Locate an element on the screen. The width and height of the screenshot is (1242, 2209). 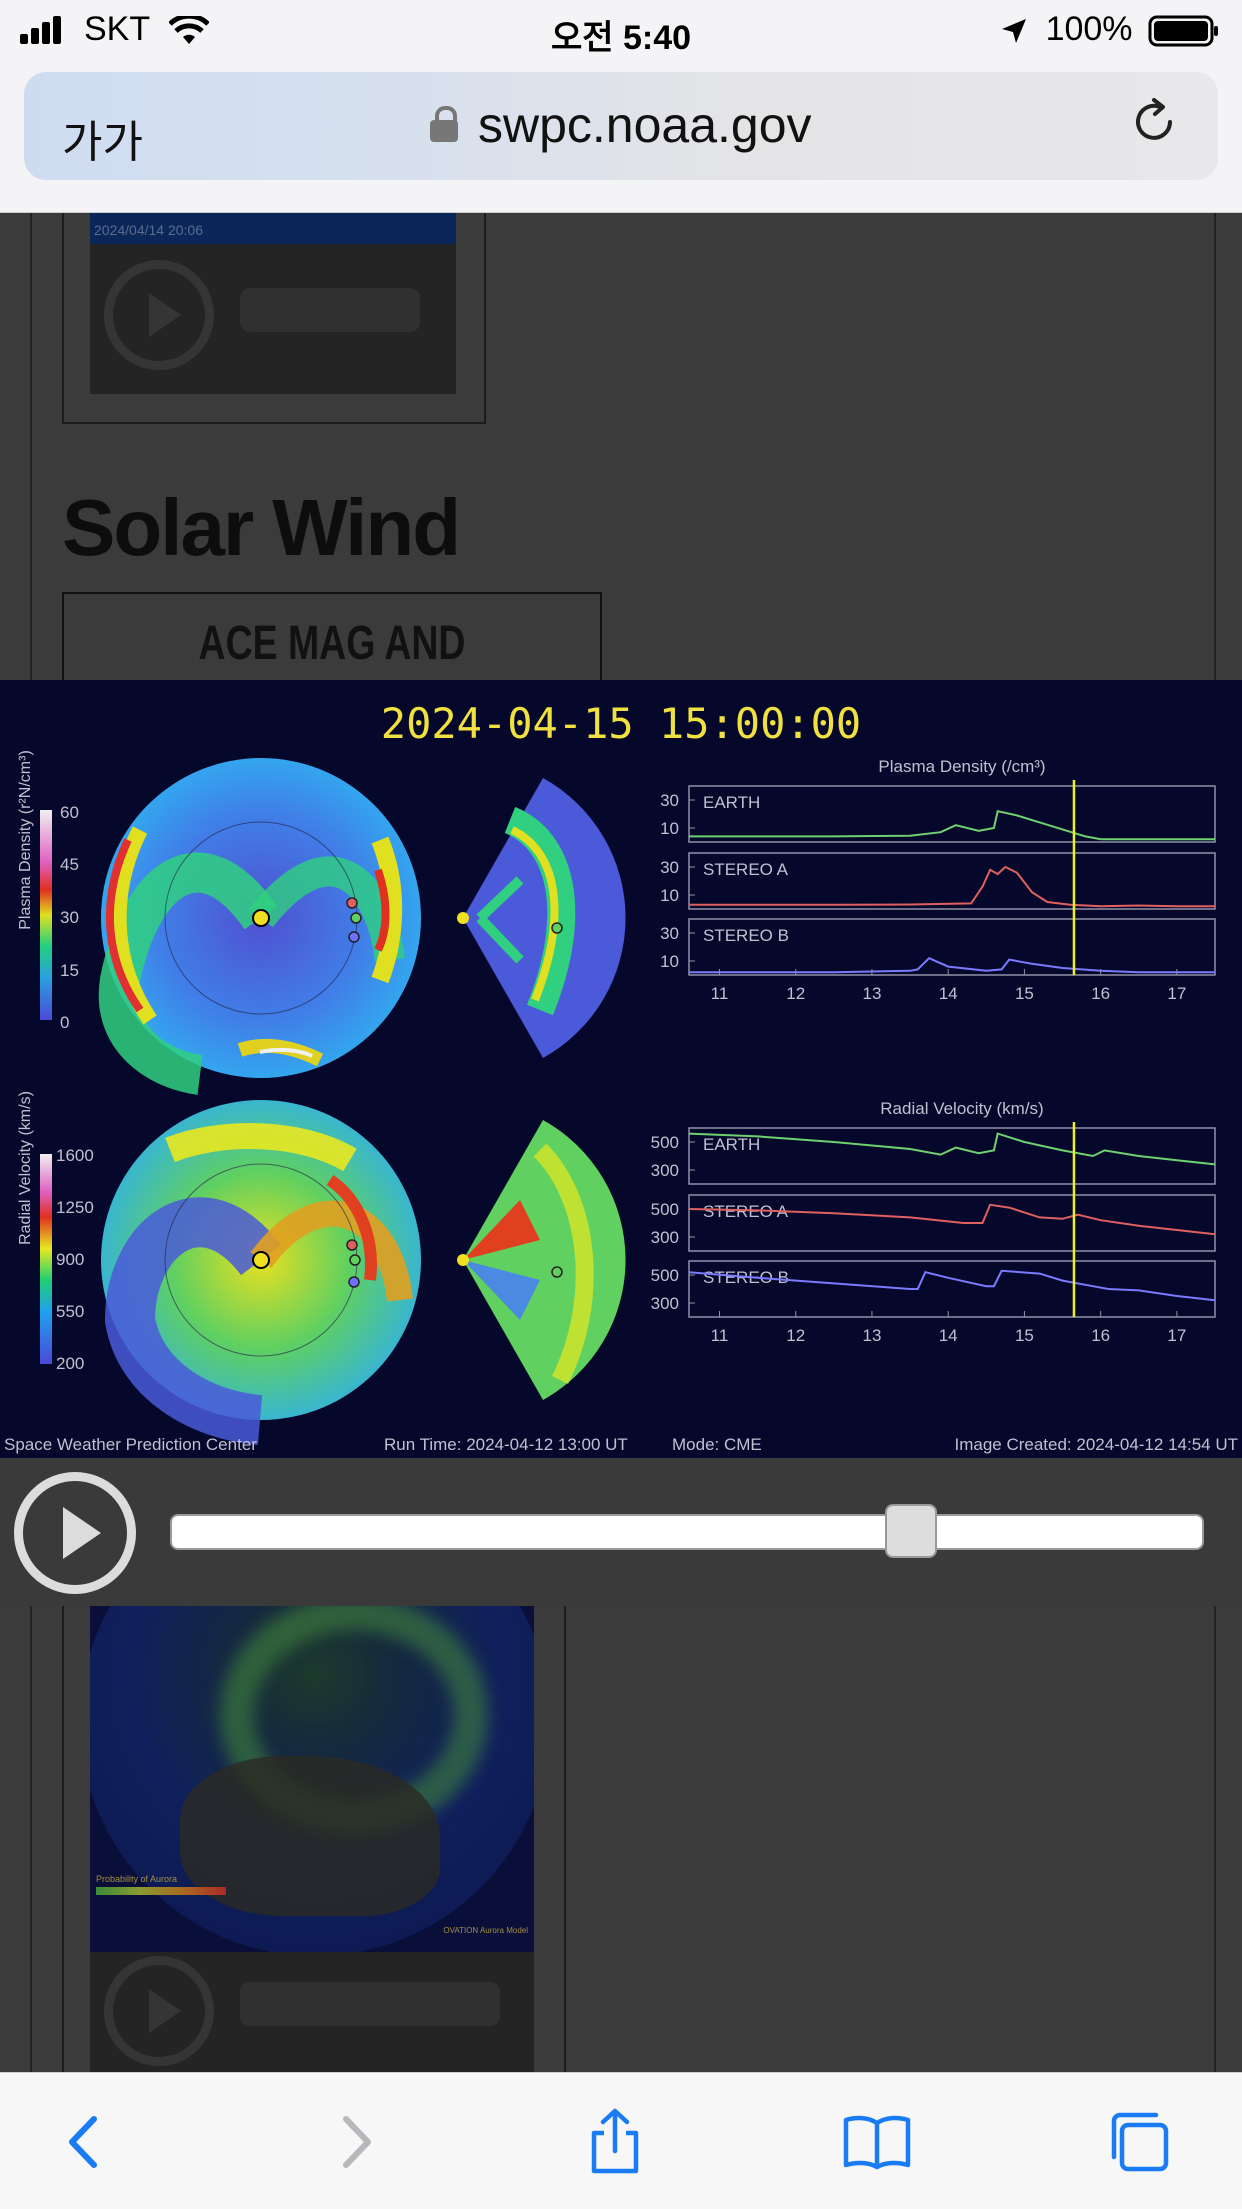
section-title: Solar Wind is located at coordinates (261, 527).